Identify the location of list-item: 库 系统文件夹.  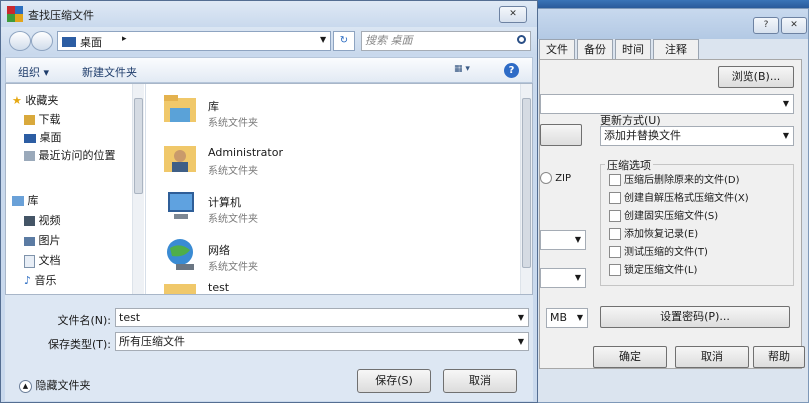
(337, 112).